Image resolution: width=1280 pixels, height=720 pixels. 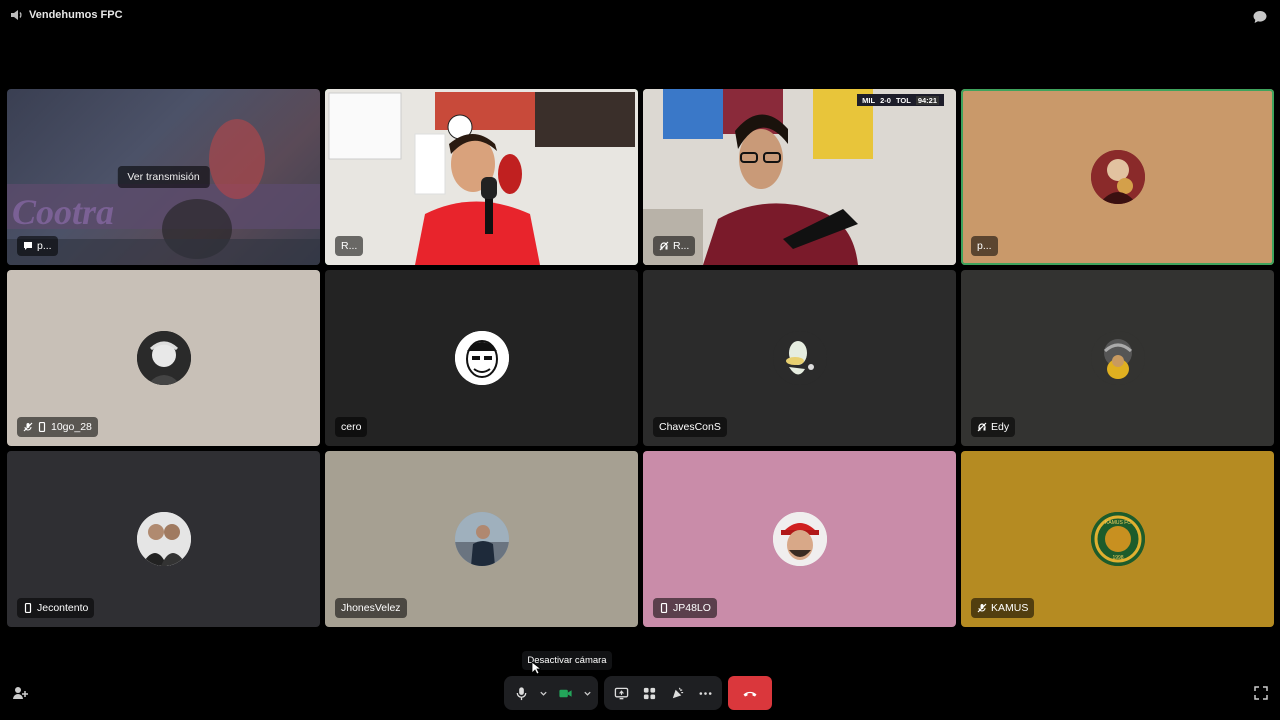 I want to click on score-clock: 94:21, so click(x=927, y=100).